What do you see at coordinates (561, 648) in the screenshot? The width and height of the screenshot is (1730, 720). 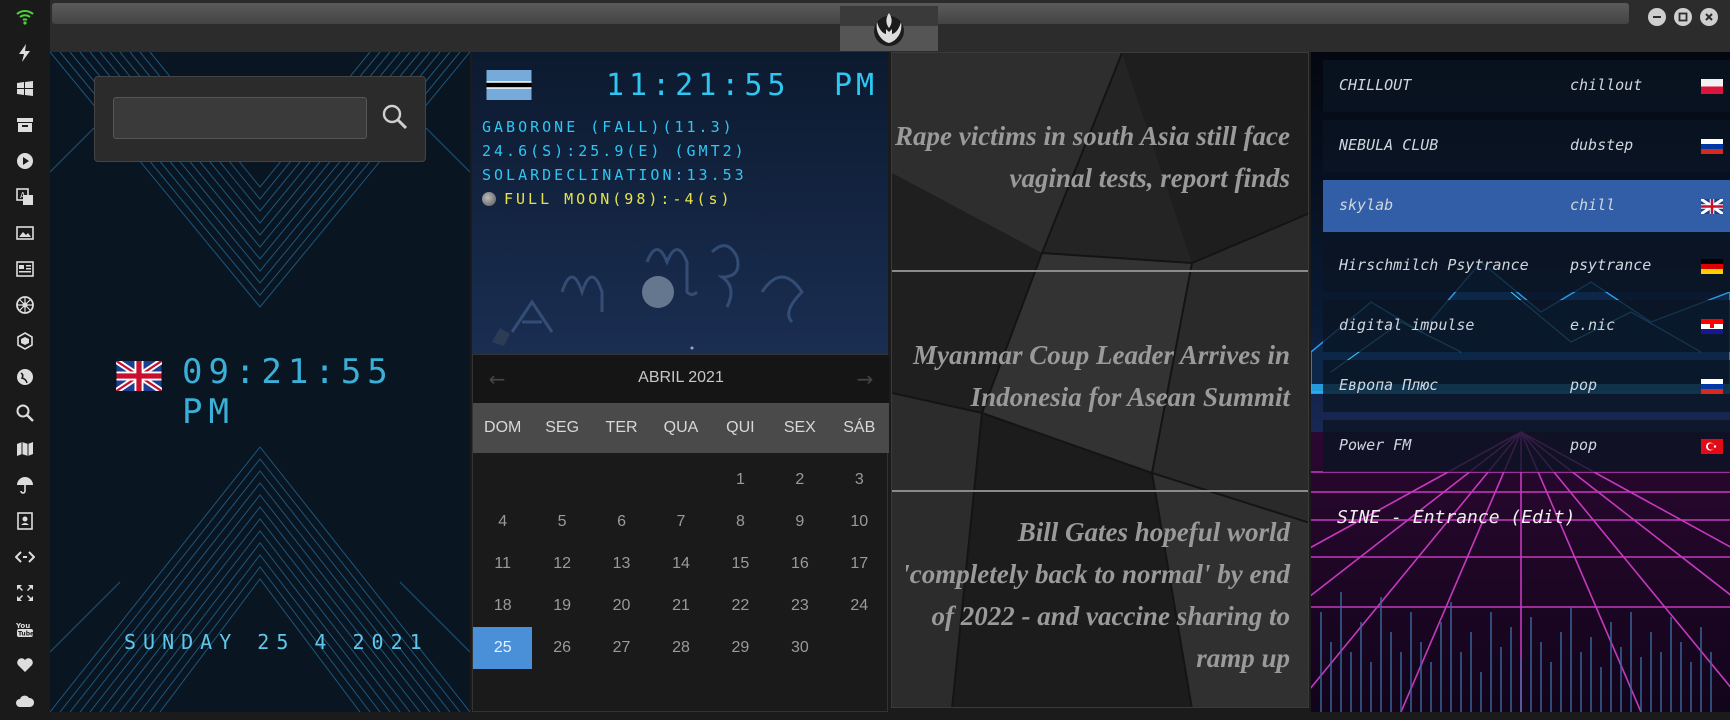 I see `calendar-day: 26` at bounding box center [561, 648].